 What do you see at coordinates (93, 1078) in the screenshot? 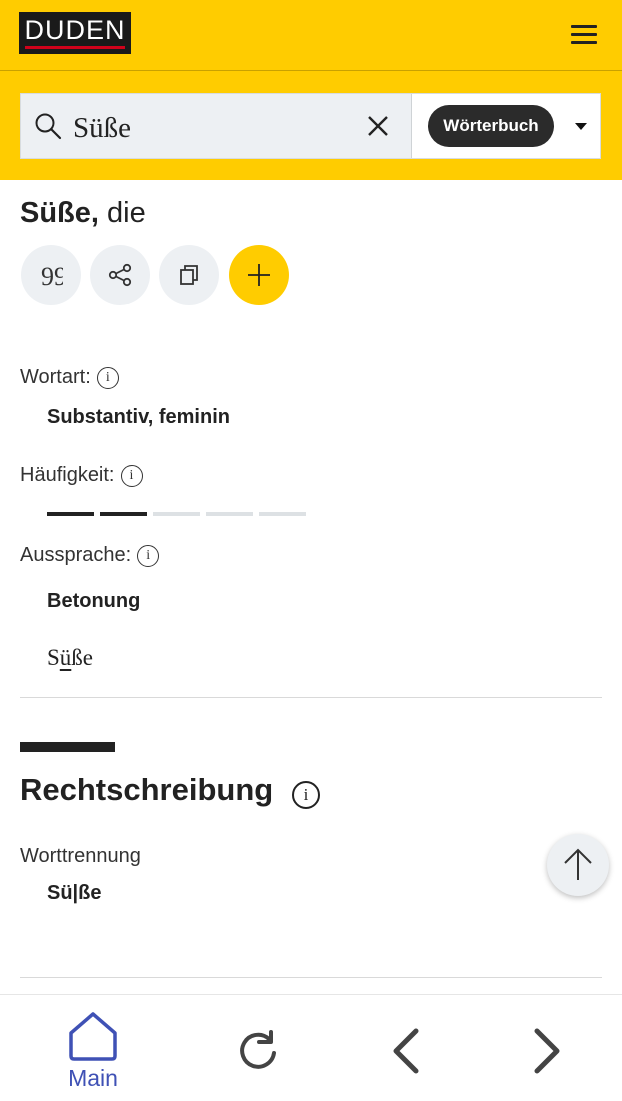
I see `nav-main-label: Main` at bounding box center [93, 1078].